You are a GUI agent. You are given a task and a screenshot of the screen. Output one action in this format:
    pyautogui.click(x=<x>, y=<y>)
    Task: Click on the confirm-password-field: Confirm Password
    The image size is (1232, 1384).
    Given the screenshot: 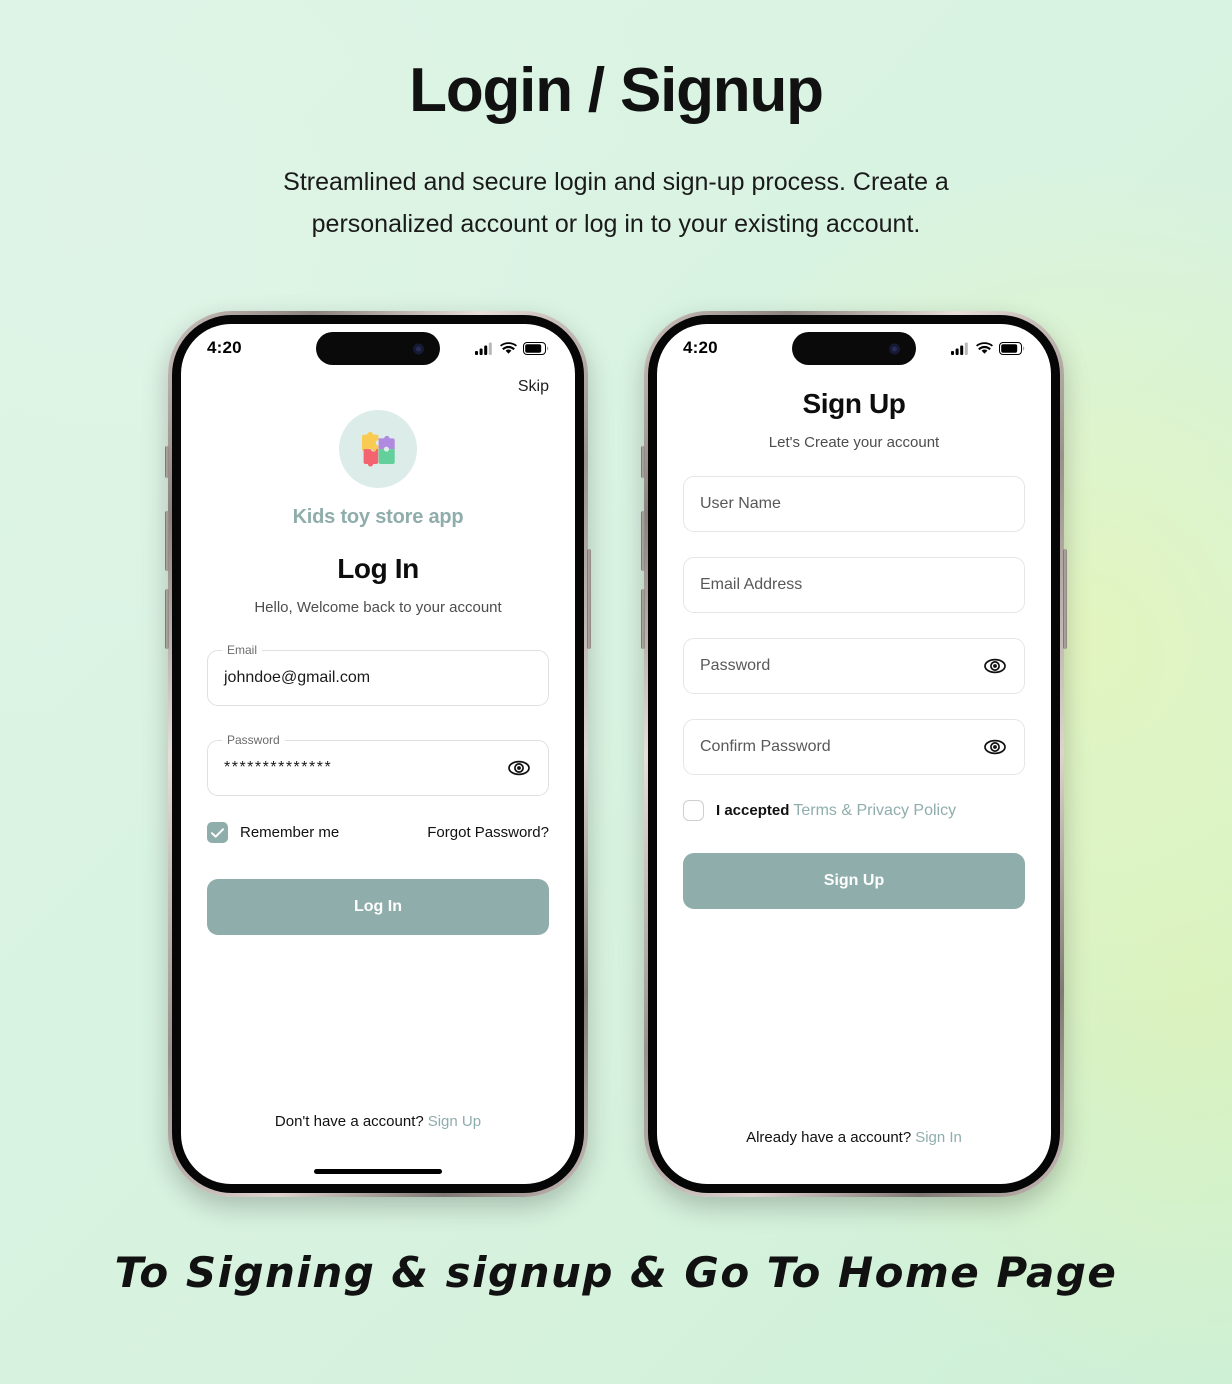 What is the action you would take?
    pyautogui.click(x=854, y=747)
    